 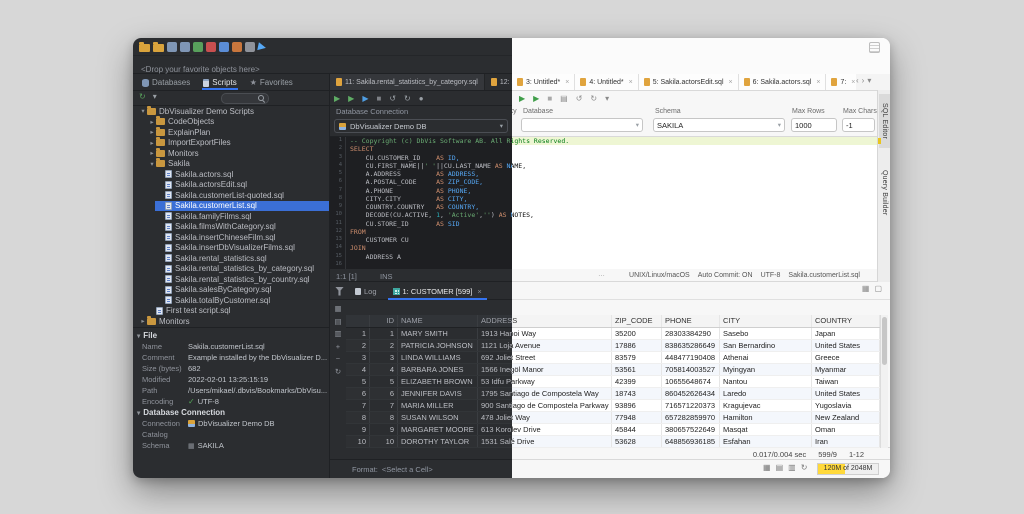 I want to click on grid-view-icon: ▦, so click(x=337, y=309).